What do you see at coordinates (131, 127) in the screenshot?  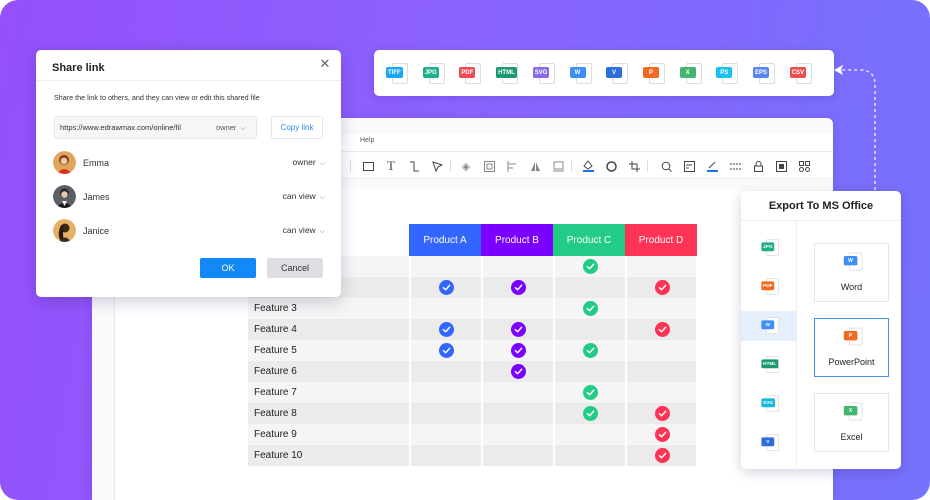 I see `share-link-url: https://www.edrawmax.com/online/fil` at bounding box center [131, 127].